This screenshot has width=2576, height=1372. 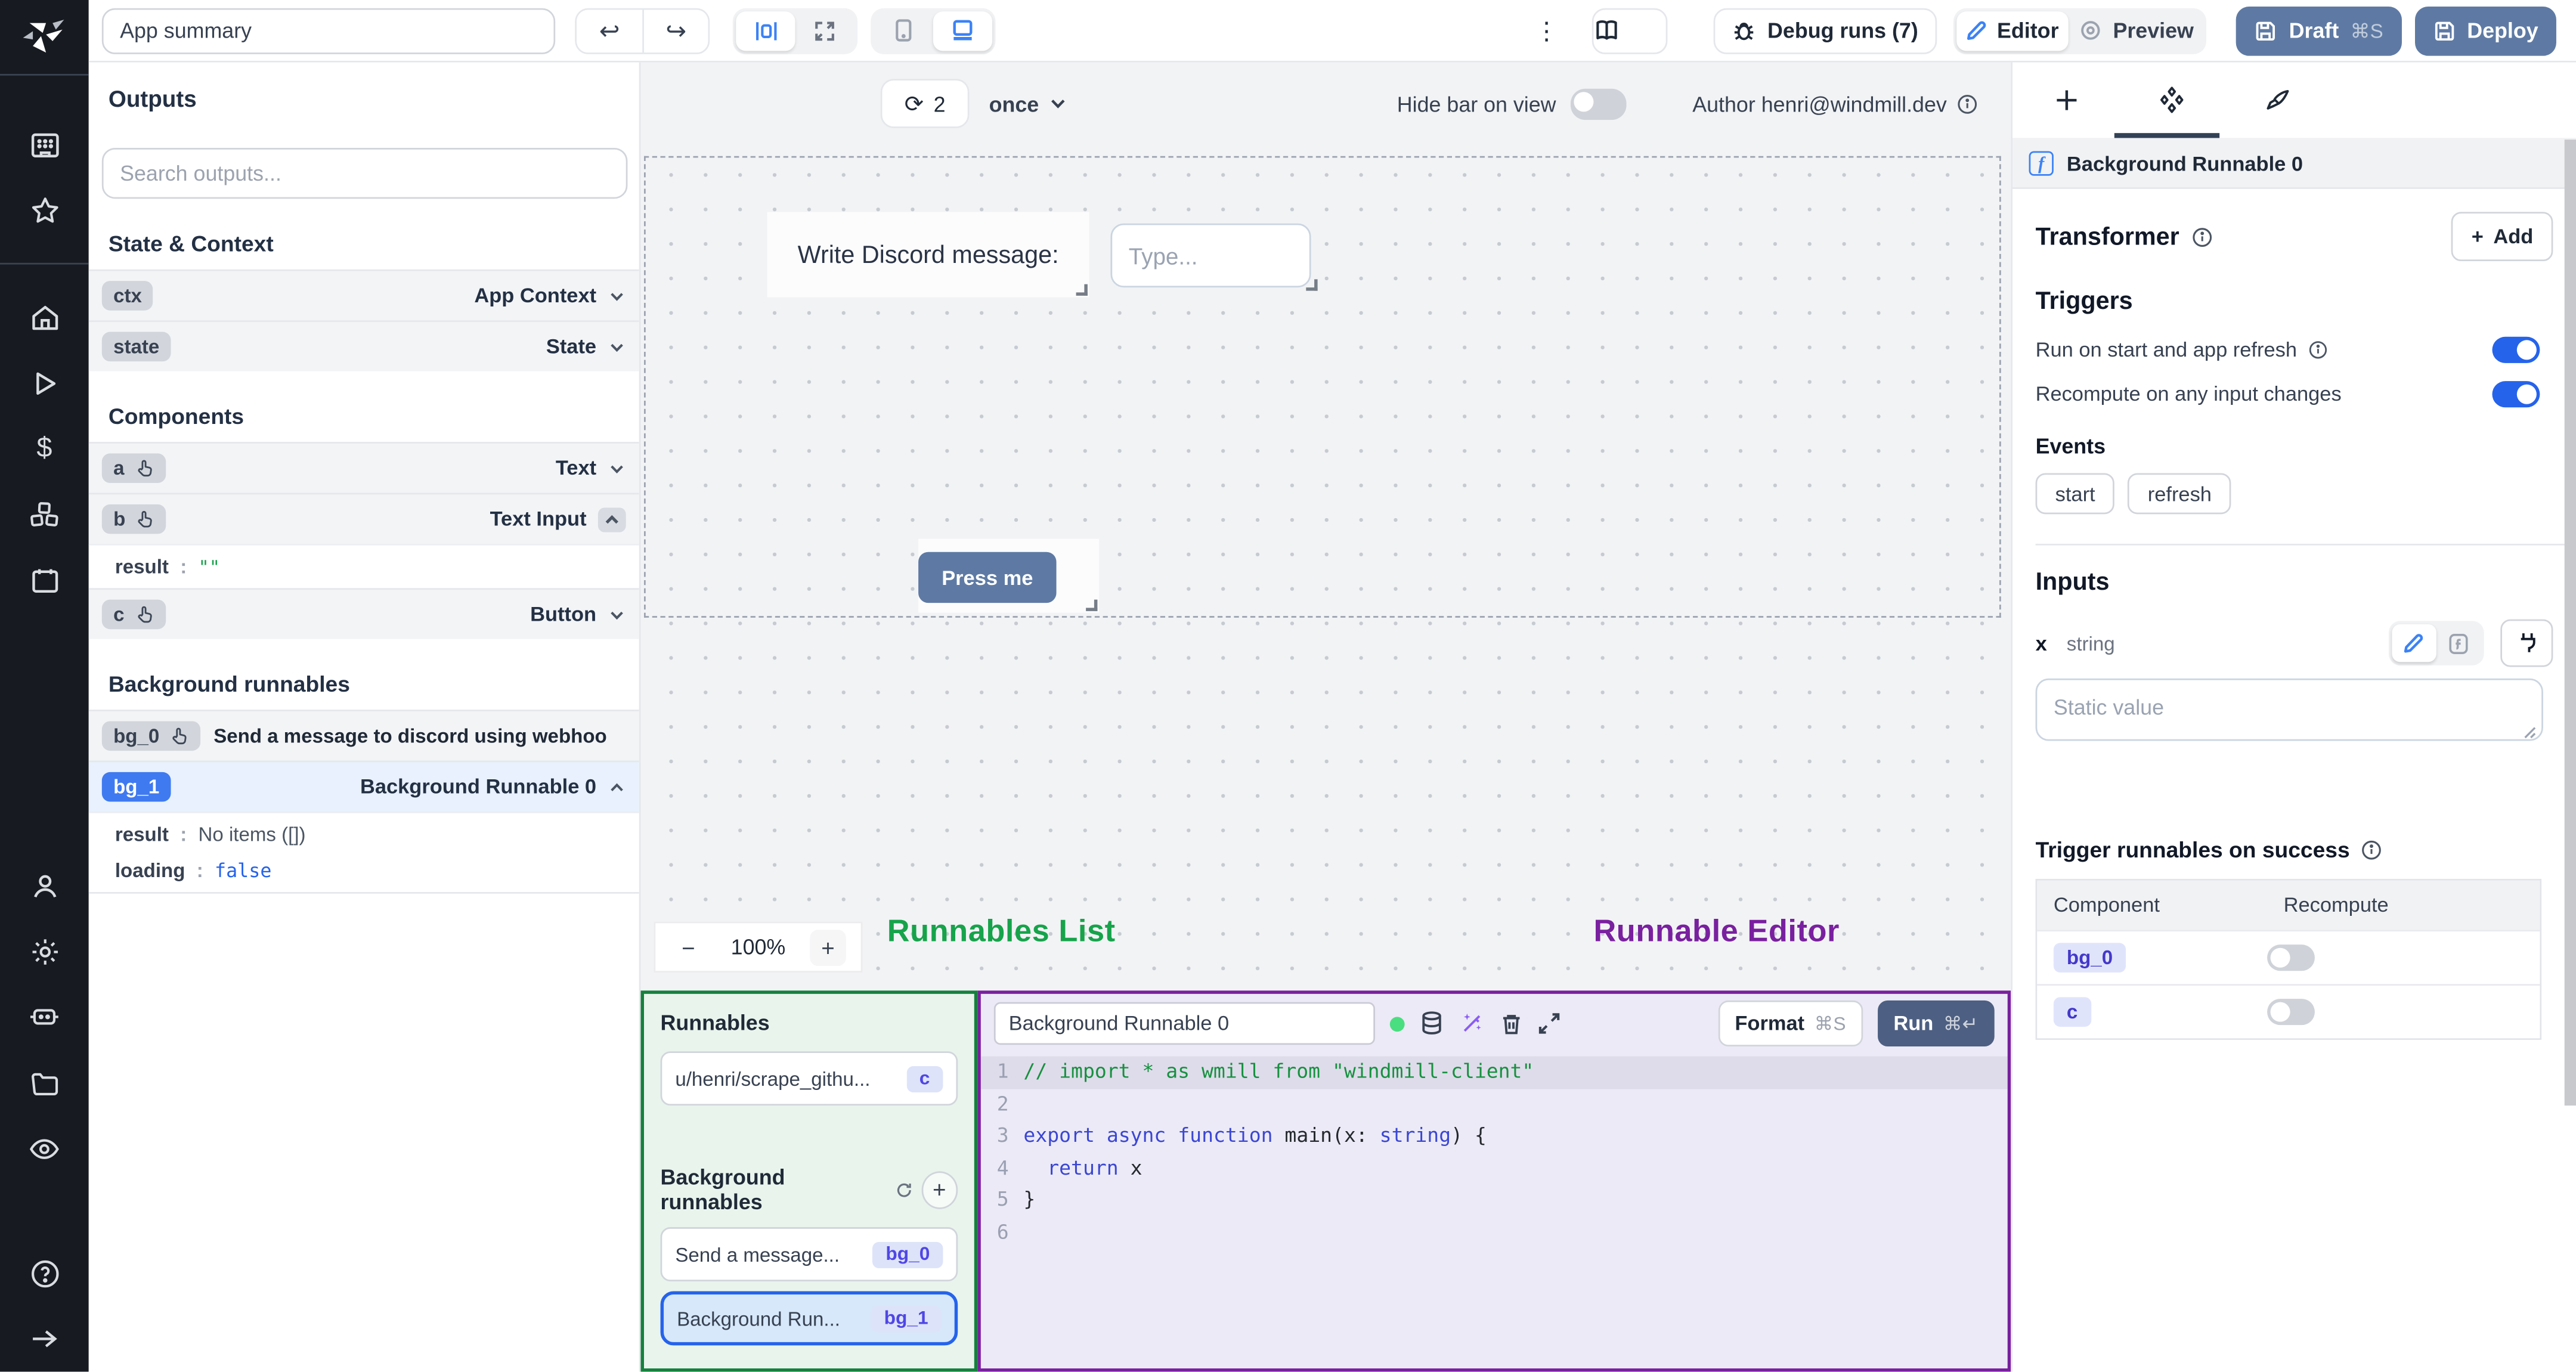 I want to click on output-row-state: state State, so click(x=364, y=345).